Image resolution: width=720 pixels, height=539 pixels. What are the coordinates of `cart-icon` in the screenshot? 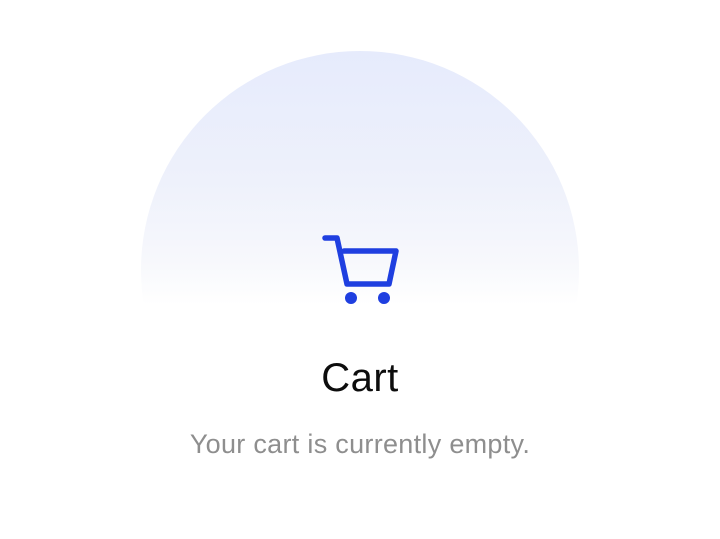 It's located at (360, 269).